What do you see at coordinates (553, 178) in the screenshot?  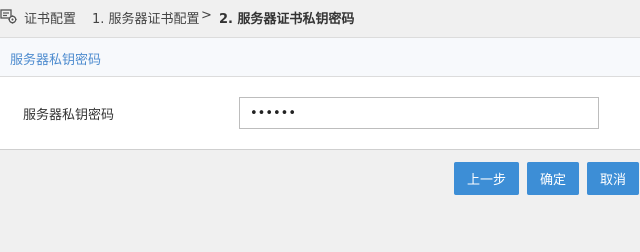 I see `confirm-button: 确定` at bounding box center [553, 178].